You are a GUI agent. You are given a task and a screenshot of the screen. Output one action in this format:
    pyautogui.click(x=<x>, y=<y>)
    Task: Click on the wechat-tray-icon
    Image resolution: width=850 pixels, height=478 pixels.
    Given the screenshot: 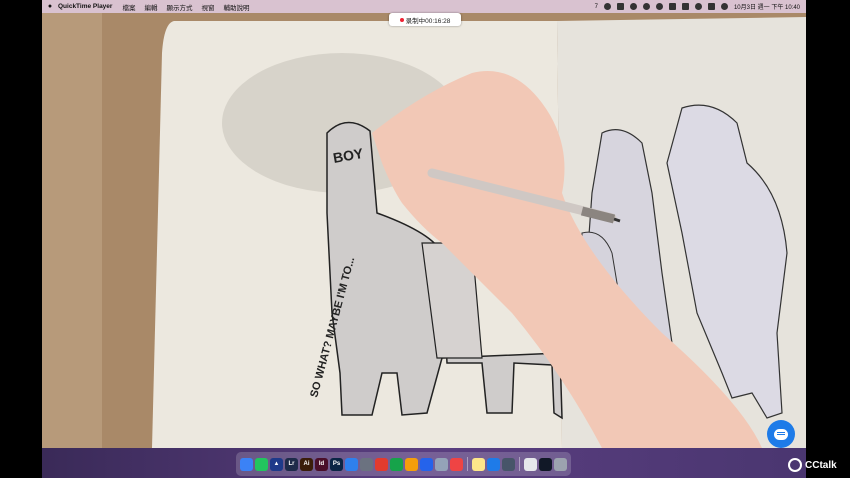 What is the action you would take?
    pyautogui.click(x=607, y=6)
    